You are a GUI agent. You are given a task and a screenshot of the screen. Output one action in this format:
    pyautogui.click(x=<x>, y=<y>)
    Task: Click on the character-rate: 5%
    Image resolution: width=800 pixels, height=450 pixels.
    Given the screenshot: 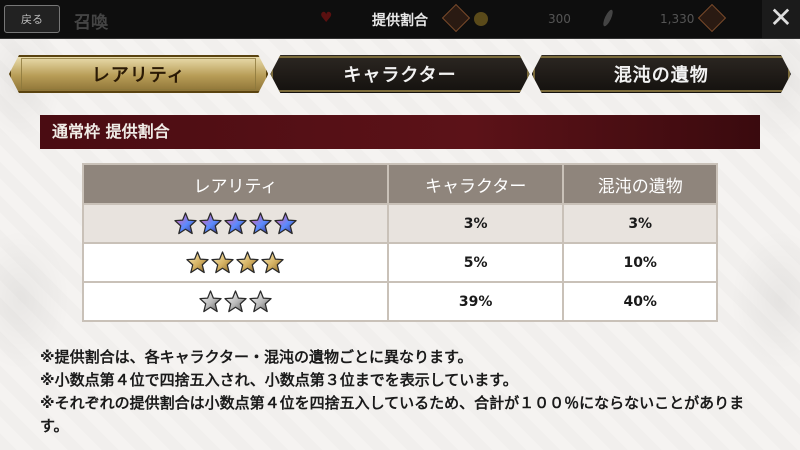 What is the action you would take?
    pyautogui.click(x=475, y=262)
    